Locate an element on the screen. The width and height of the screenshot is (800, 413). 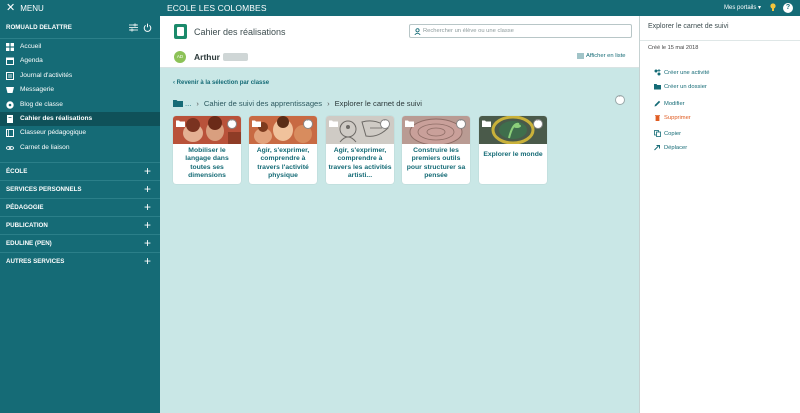
back-link: ‹ Revenir à la sélection par classe is located at coordinates (221, 83).